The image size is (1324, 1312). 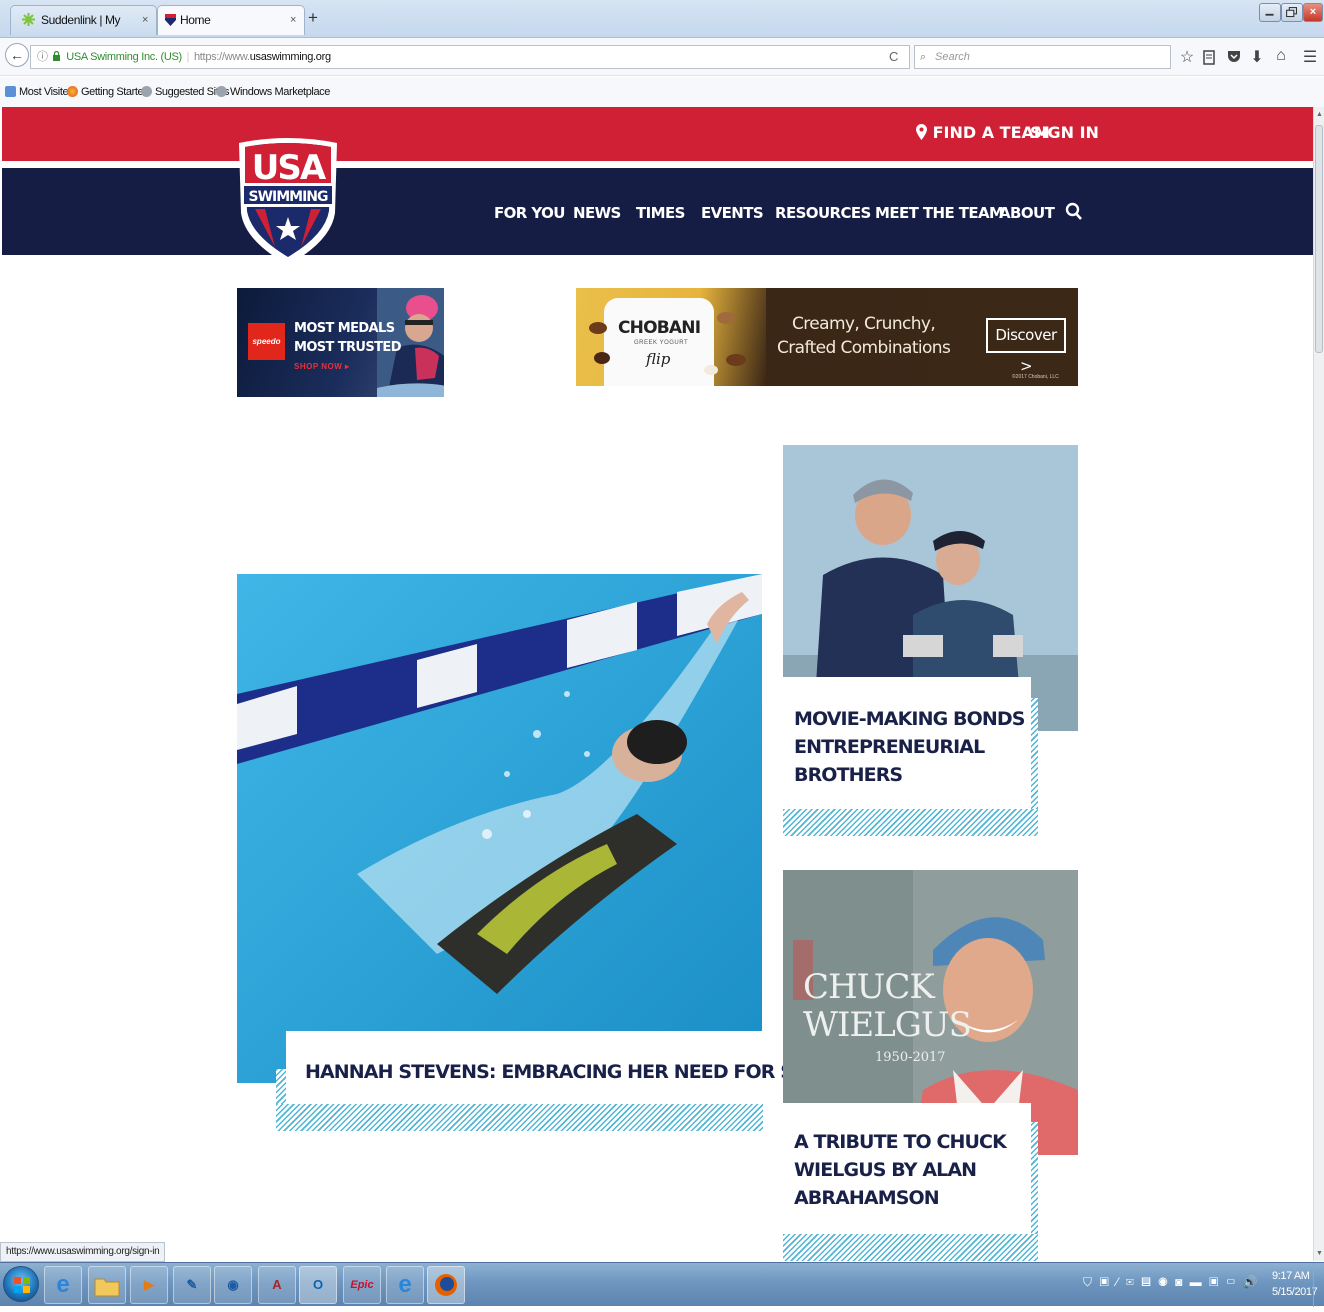 I want to click on taskbar-access-icon: A, so click(x=277, y=1285).